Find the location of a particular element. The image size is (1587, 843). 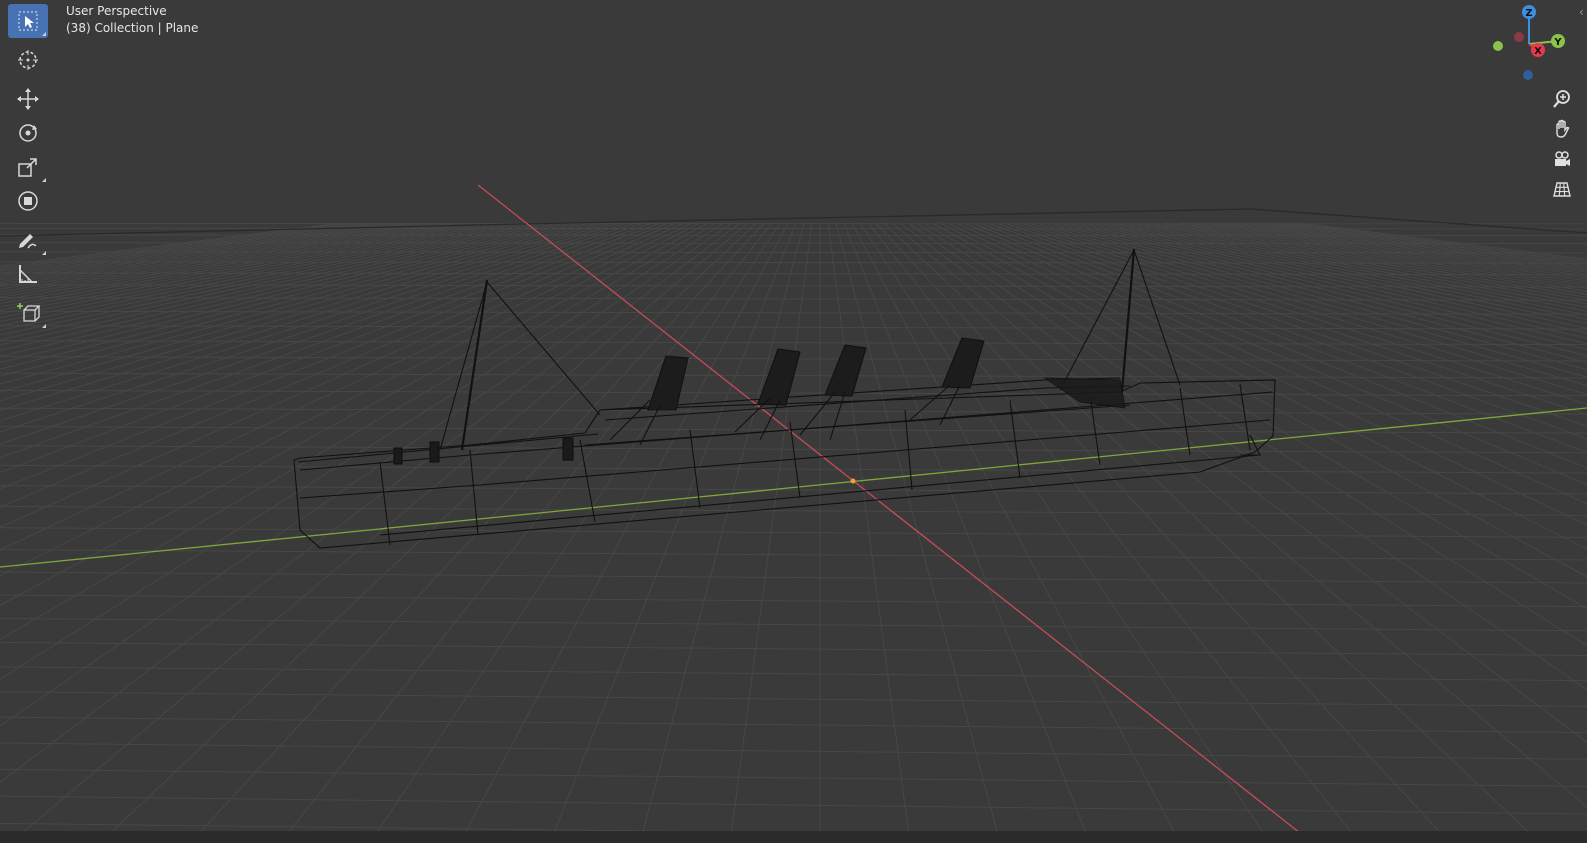

zoom-icon is located at coordinates (1561, 99).